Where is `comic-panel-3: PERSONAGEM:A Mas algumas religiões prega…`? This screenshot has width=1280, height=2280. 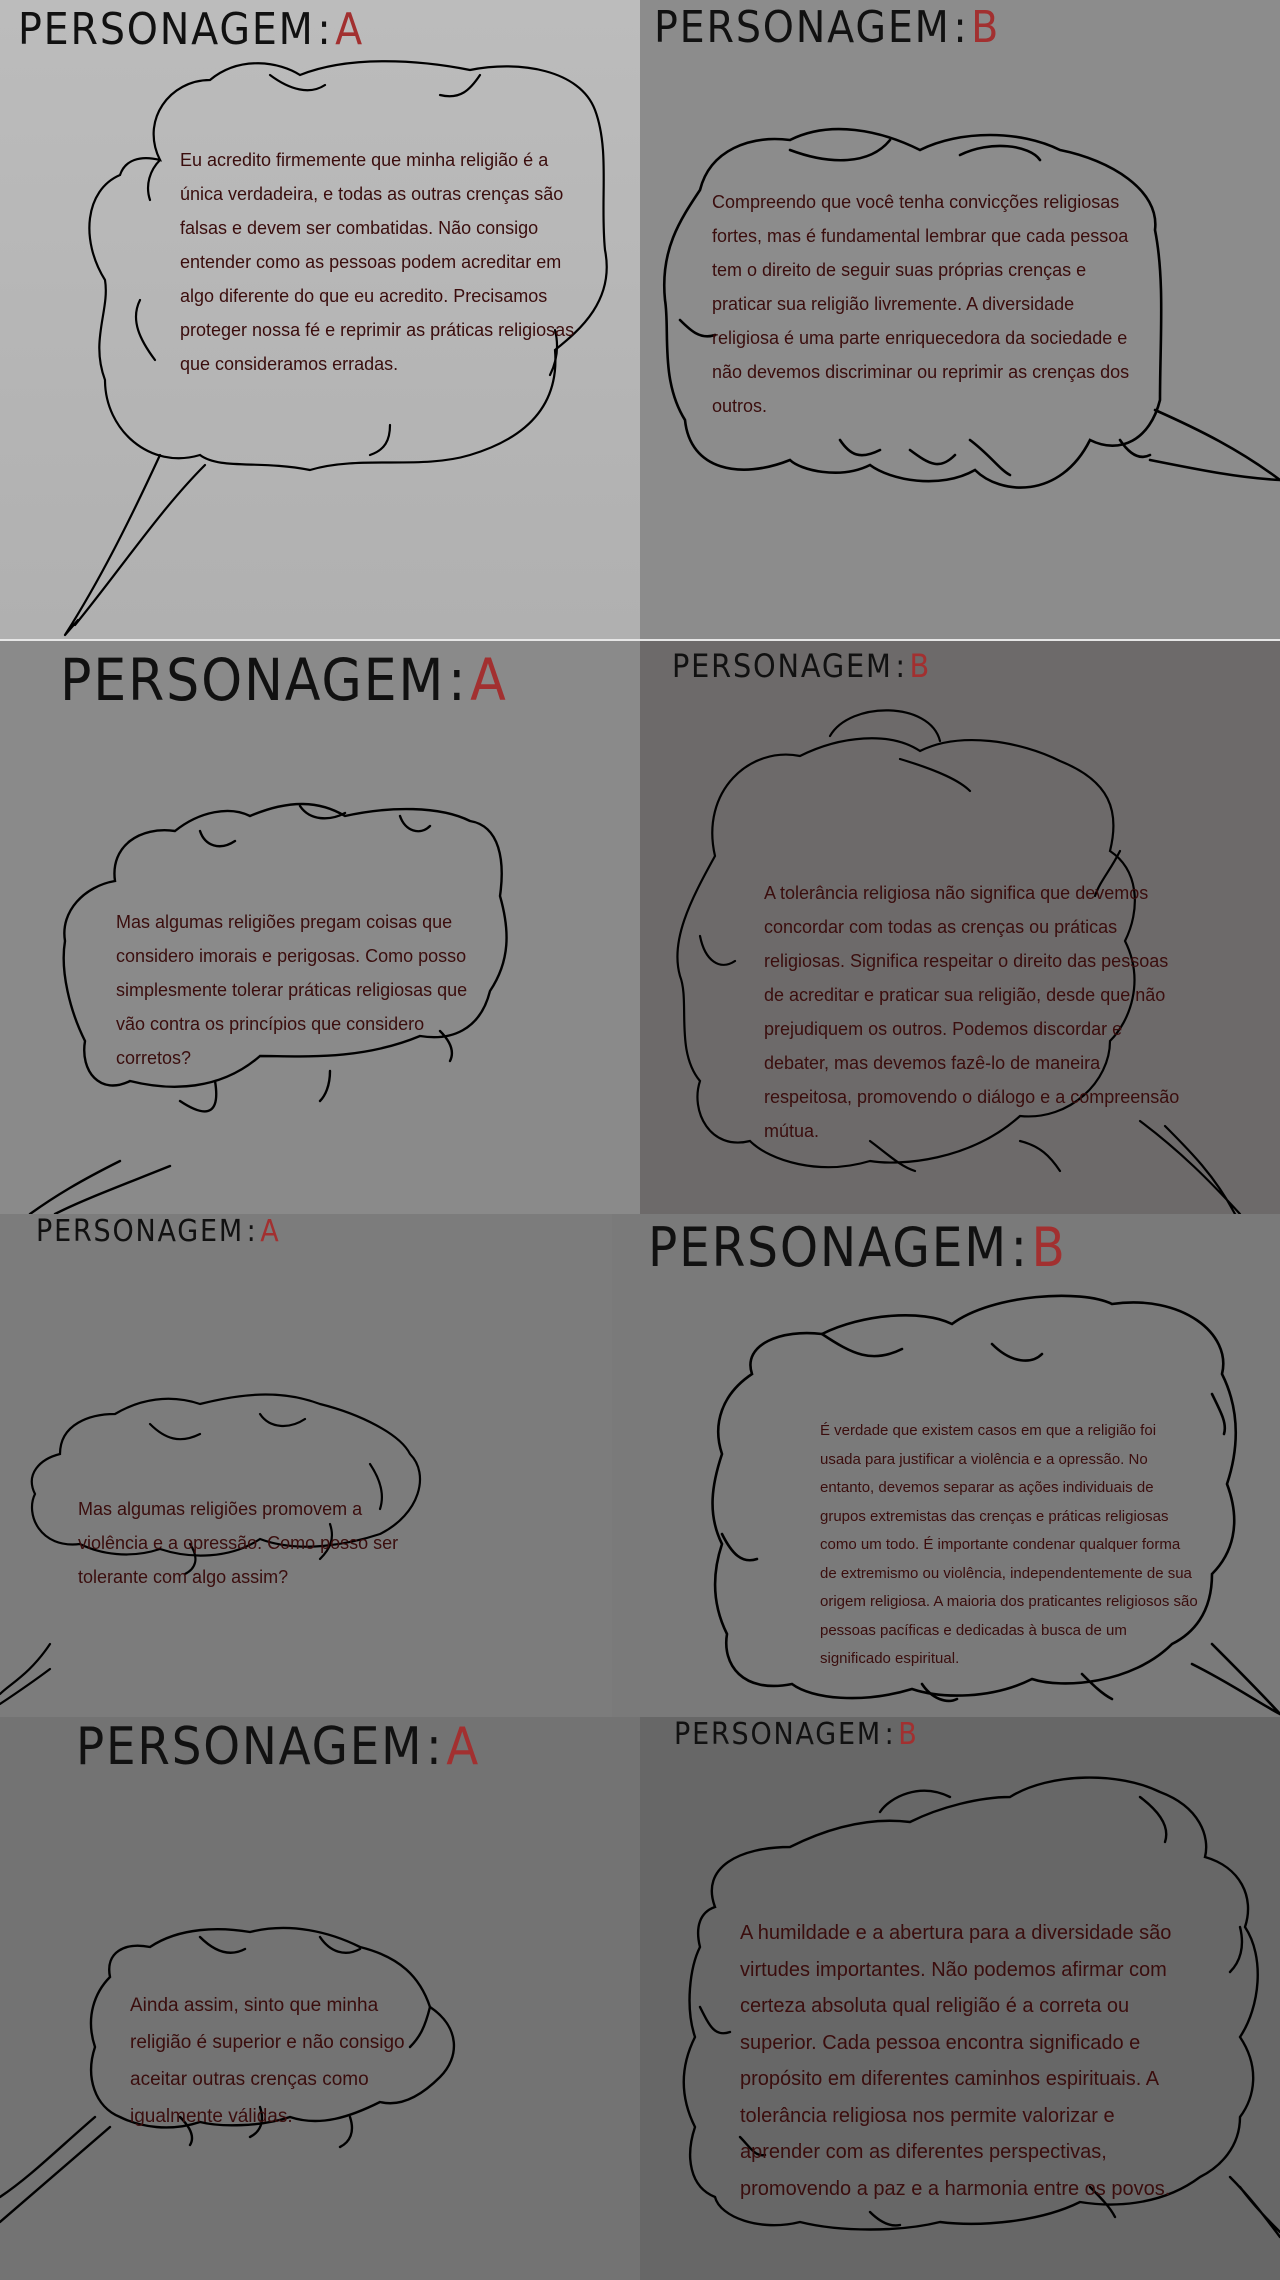 comic-panel-3: PERSONAGEM:A Mas algumas religiões prega… is located at coordinates (320, 927).